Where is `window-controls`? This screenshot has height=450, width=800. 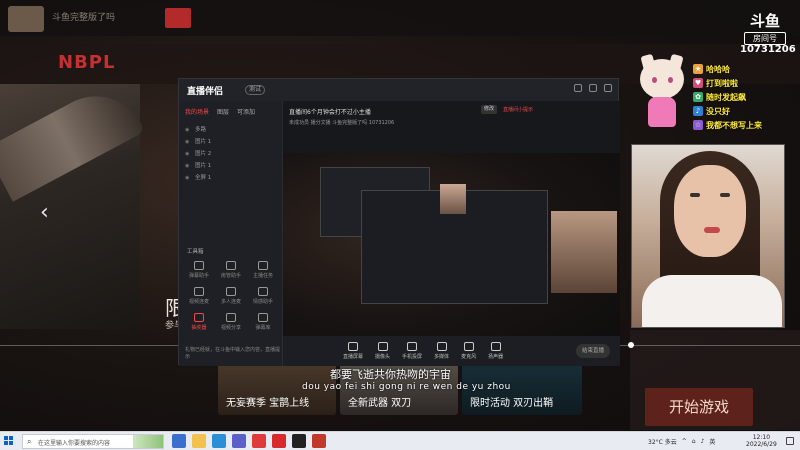 window-controls is located at coordinates (593, 88).